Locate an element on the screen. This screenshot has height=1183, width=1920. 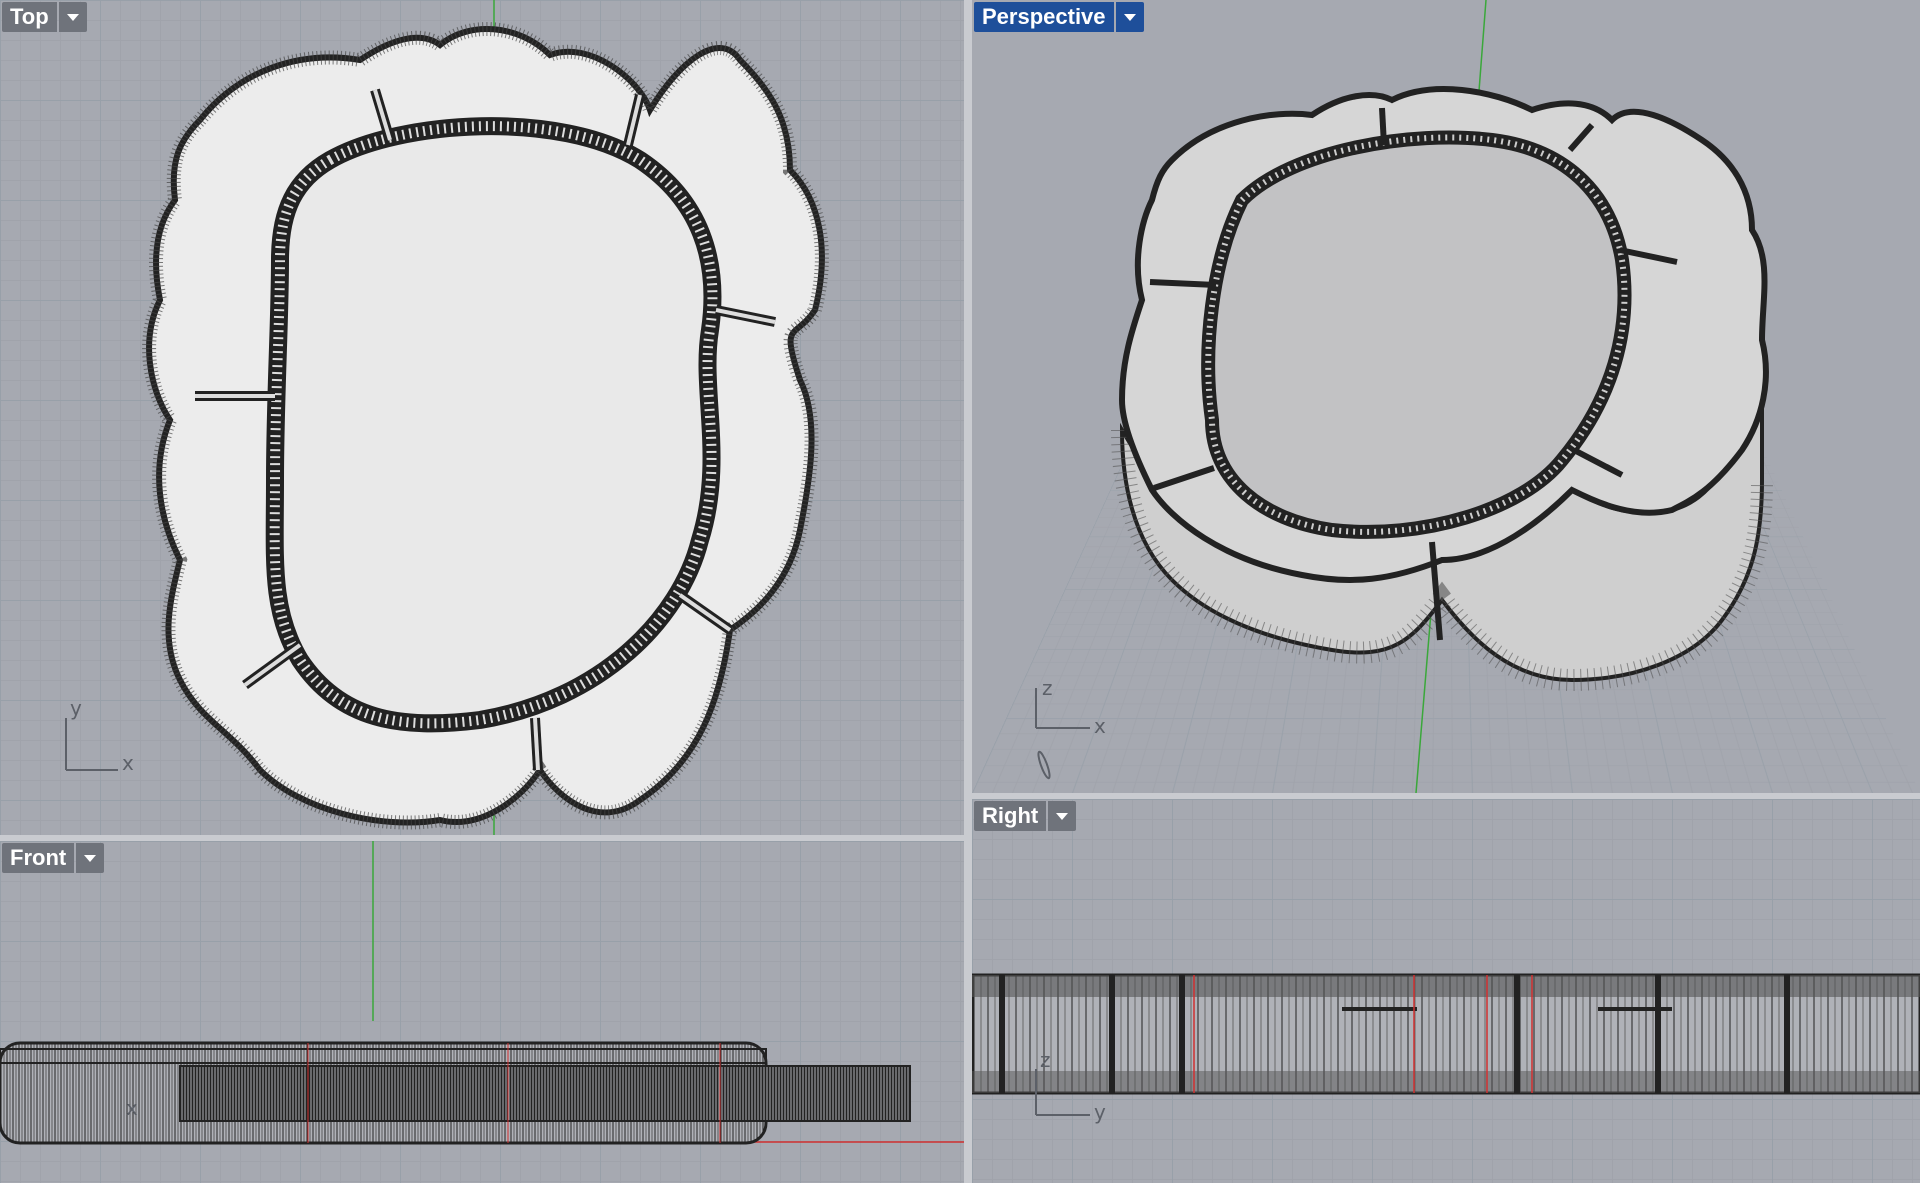
viewport-front: x Front is located at coordinates (482, 1012).